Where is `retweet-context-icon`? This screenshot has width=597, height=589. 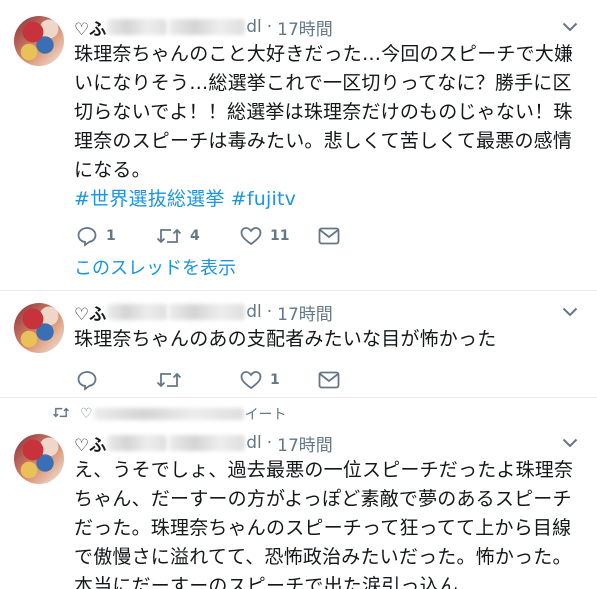 retweet-context-icon is located at coordinates (61, 414).